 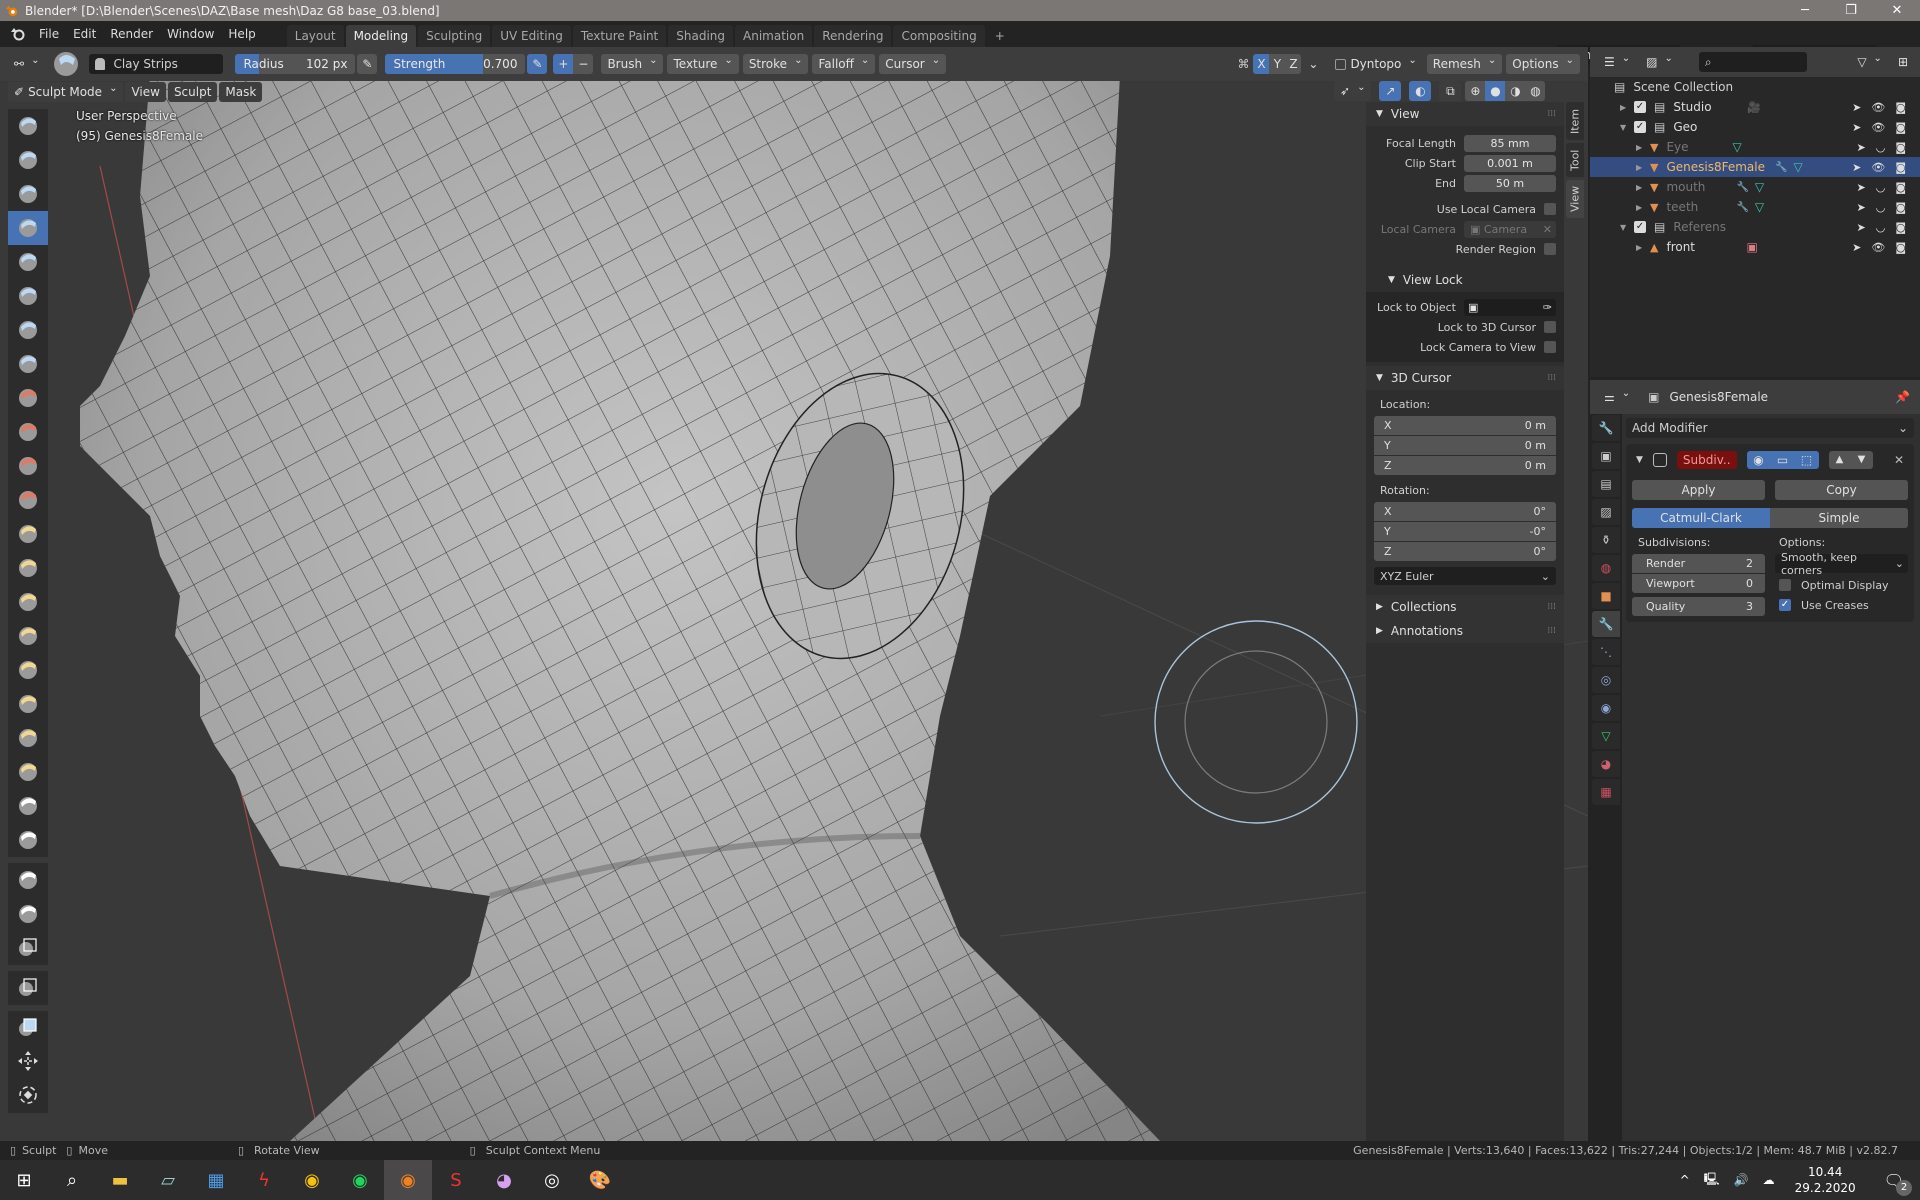 I want to click on brush-dropdown: Brush, so click(x=632, y=64).